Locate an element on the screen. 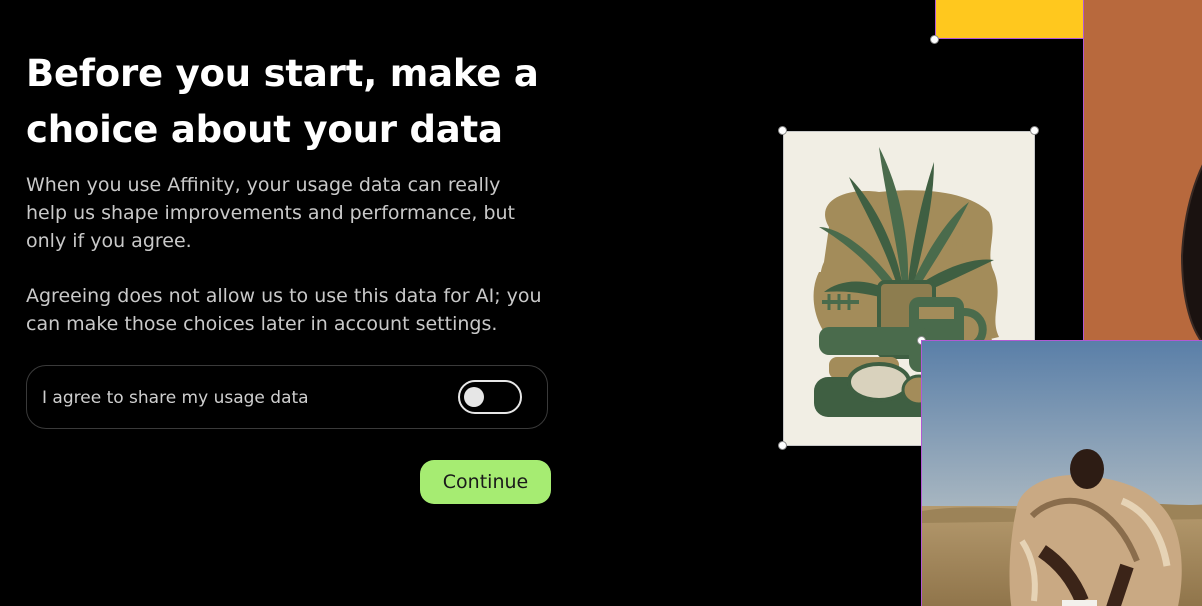  continue-button: Continue is located at coordinates (485, 482).